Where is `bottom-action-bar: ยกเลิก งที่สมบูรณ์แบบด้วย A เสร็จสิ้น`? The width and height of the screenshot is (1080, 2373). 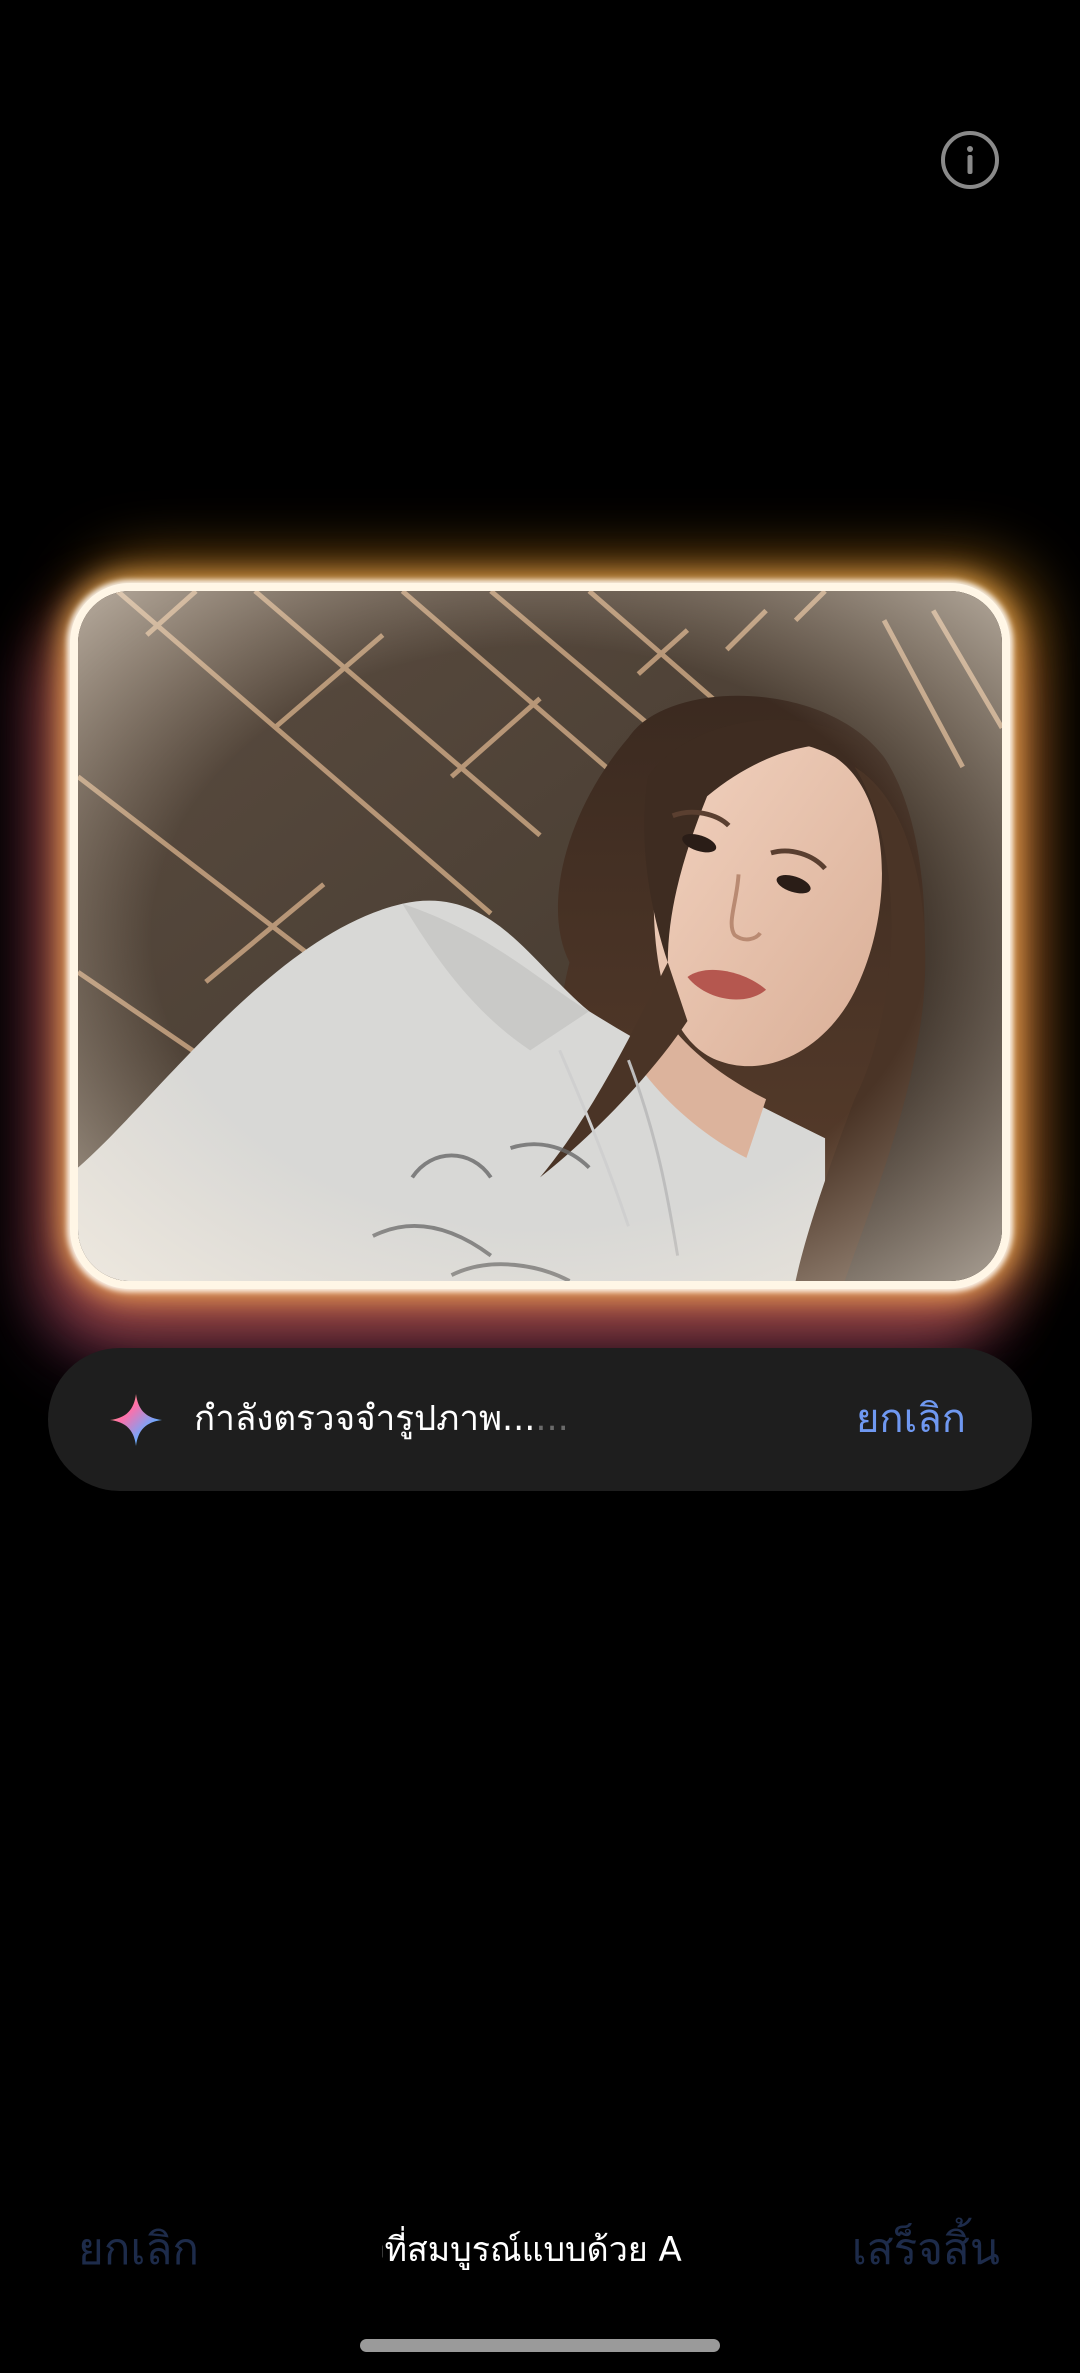
bottom-action-bar: ยกเลิก งที่สมบูรณ์แบบด้วย A เสร็จสิ้น is located at coordinates (540, 2250).